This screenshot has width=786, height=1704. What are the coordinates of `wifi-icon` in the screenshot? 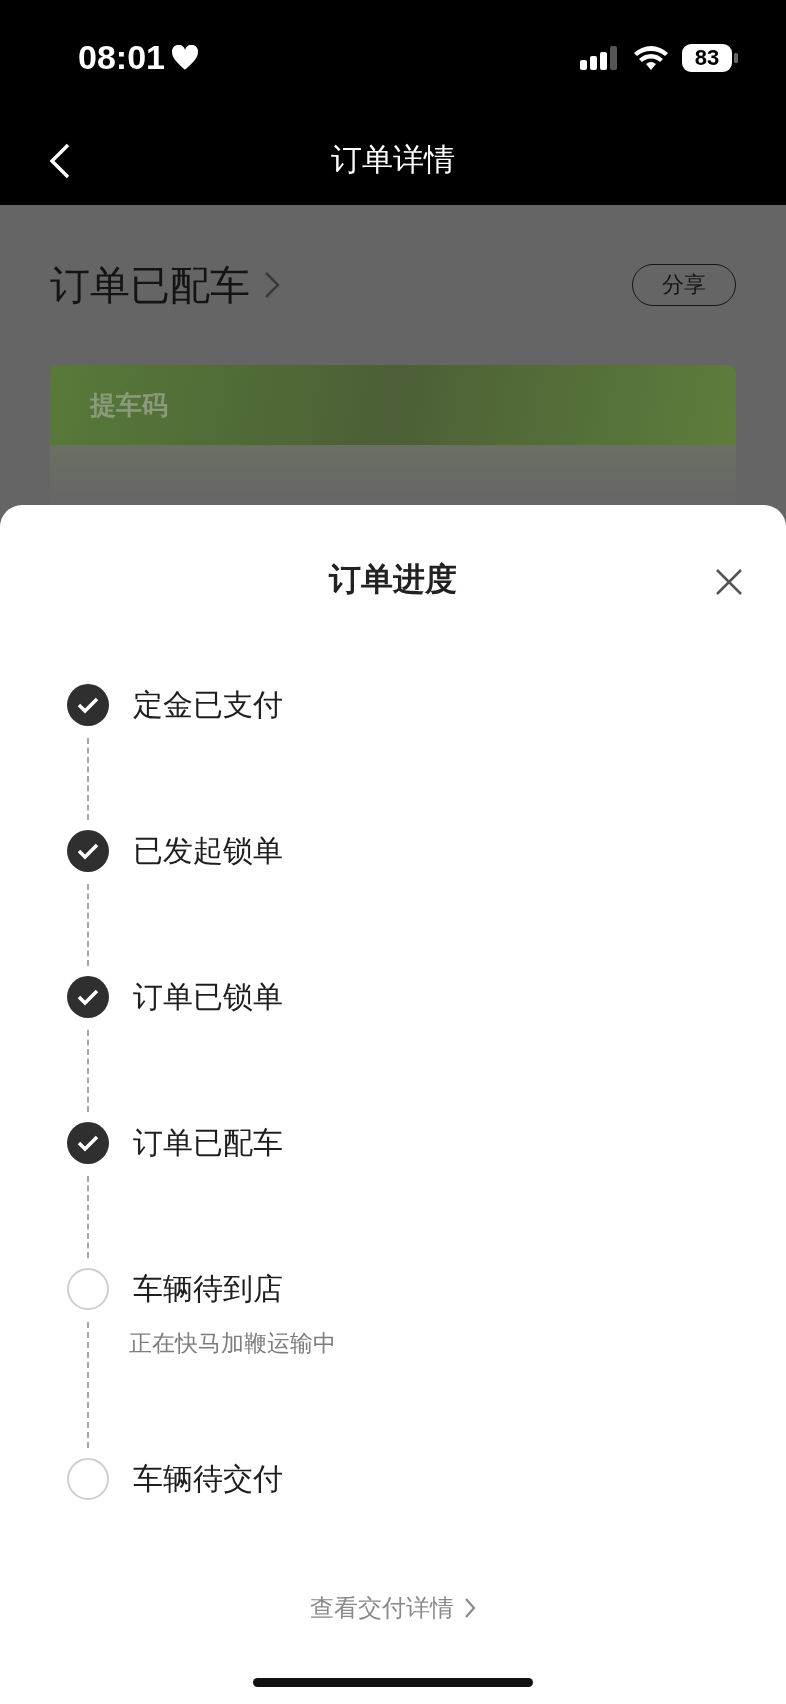 It's located at (651, 57).